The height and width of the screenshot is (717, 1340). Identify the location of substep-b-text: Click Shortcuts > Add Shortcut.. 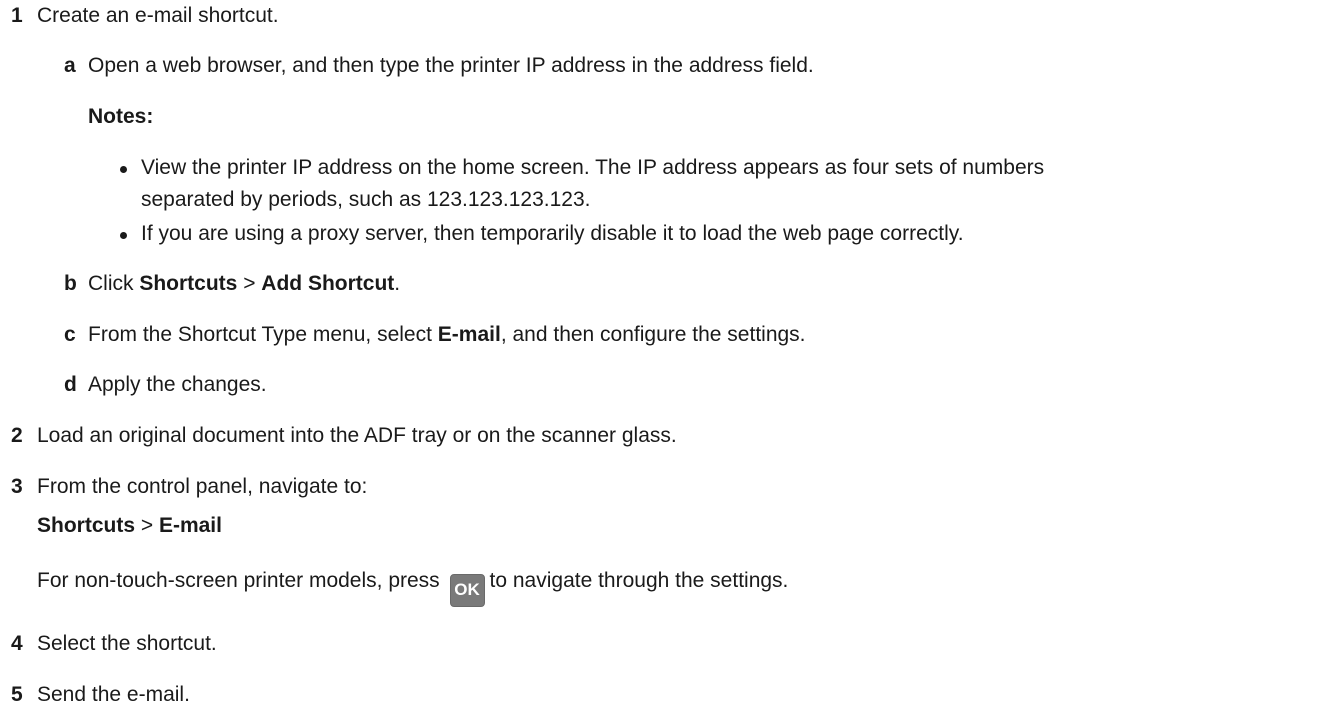
(244, 284).